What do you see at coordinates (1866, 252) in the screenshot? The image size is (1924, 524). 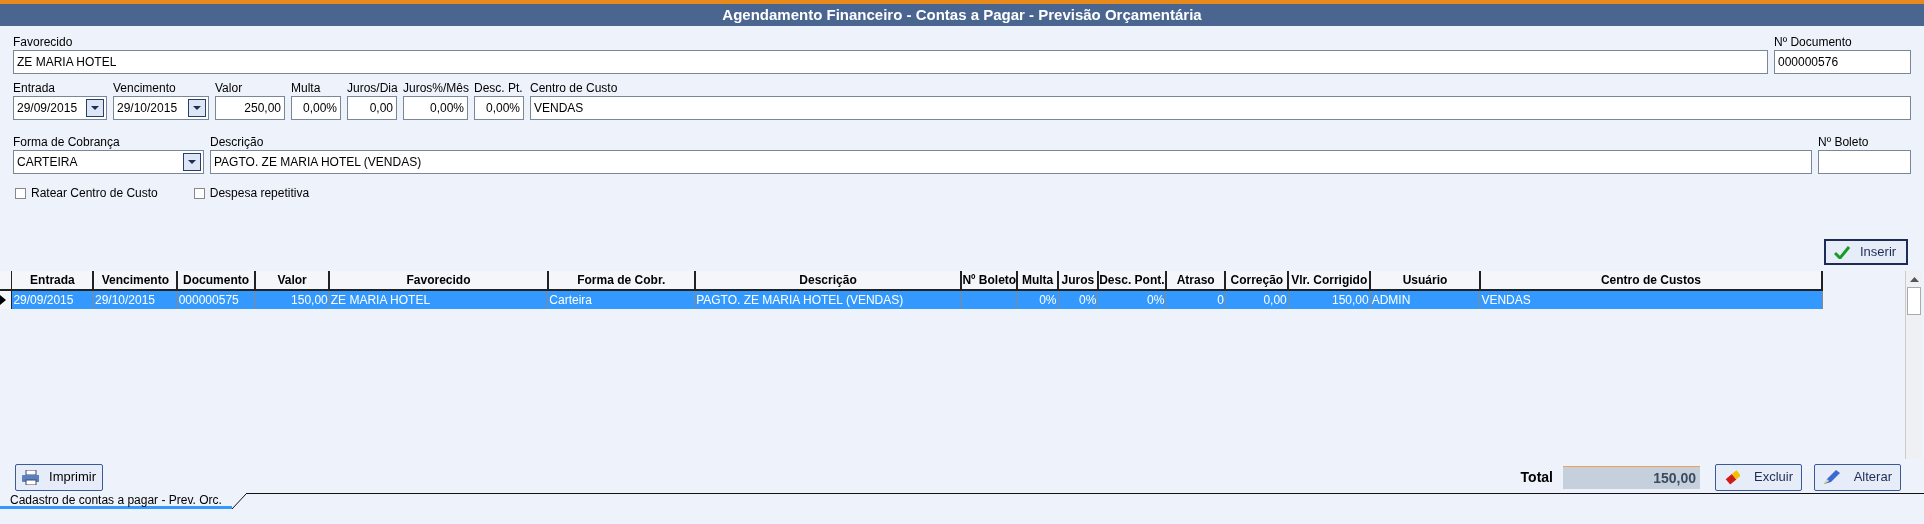 I see `insert-button: Inserir` at bounding box center [1866, 252].